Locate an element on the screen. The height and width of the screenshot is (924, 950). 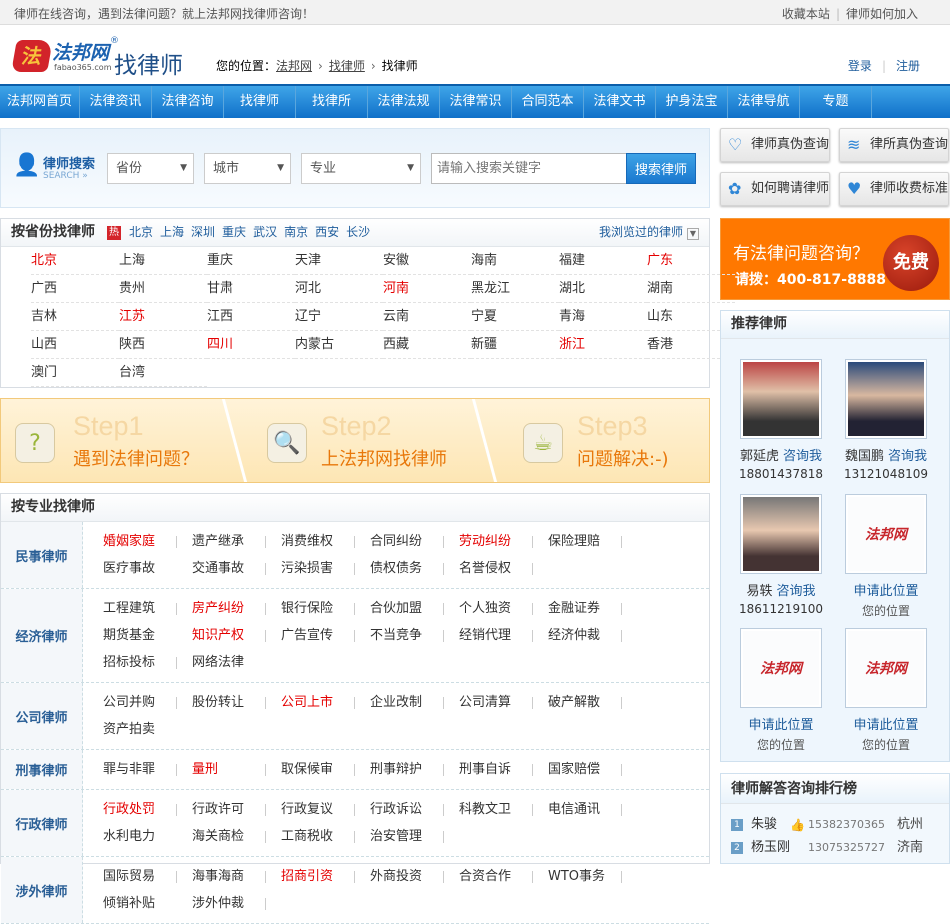
specialty-category: 民事律师 is located at coordinates (42, 555).